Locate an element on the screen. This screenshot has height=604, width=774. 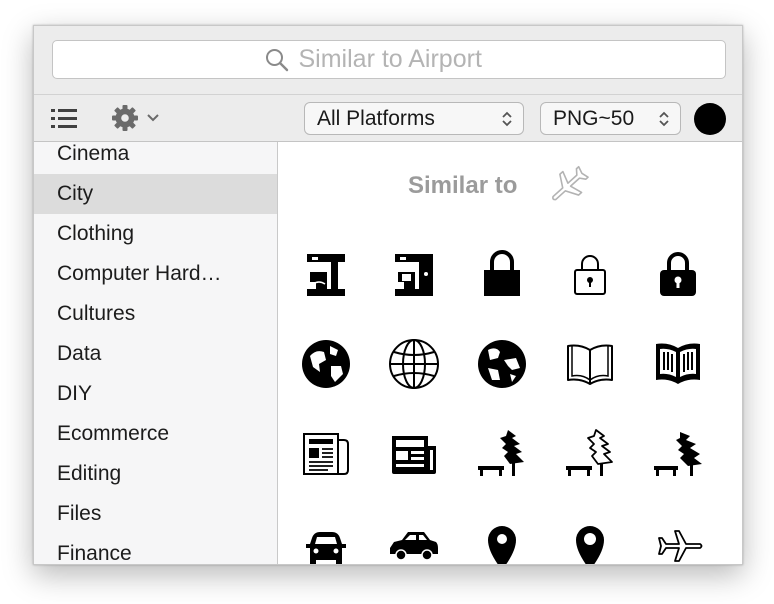
platform-select: All Platforms is located at coordinates (414, 118).